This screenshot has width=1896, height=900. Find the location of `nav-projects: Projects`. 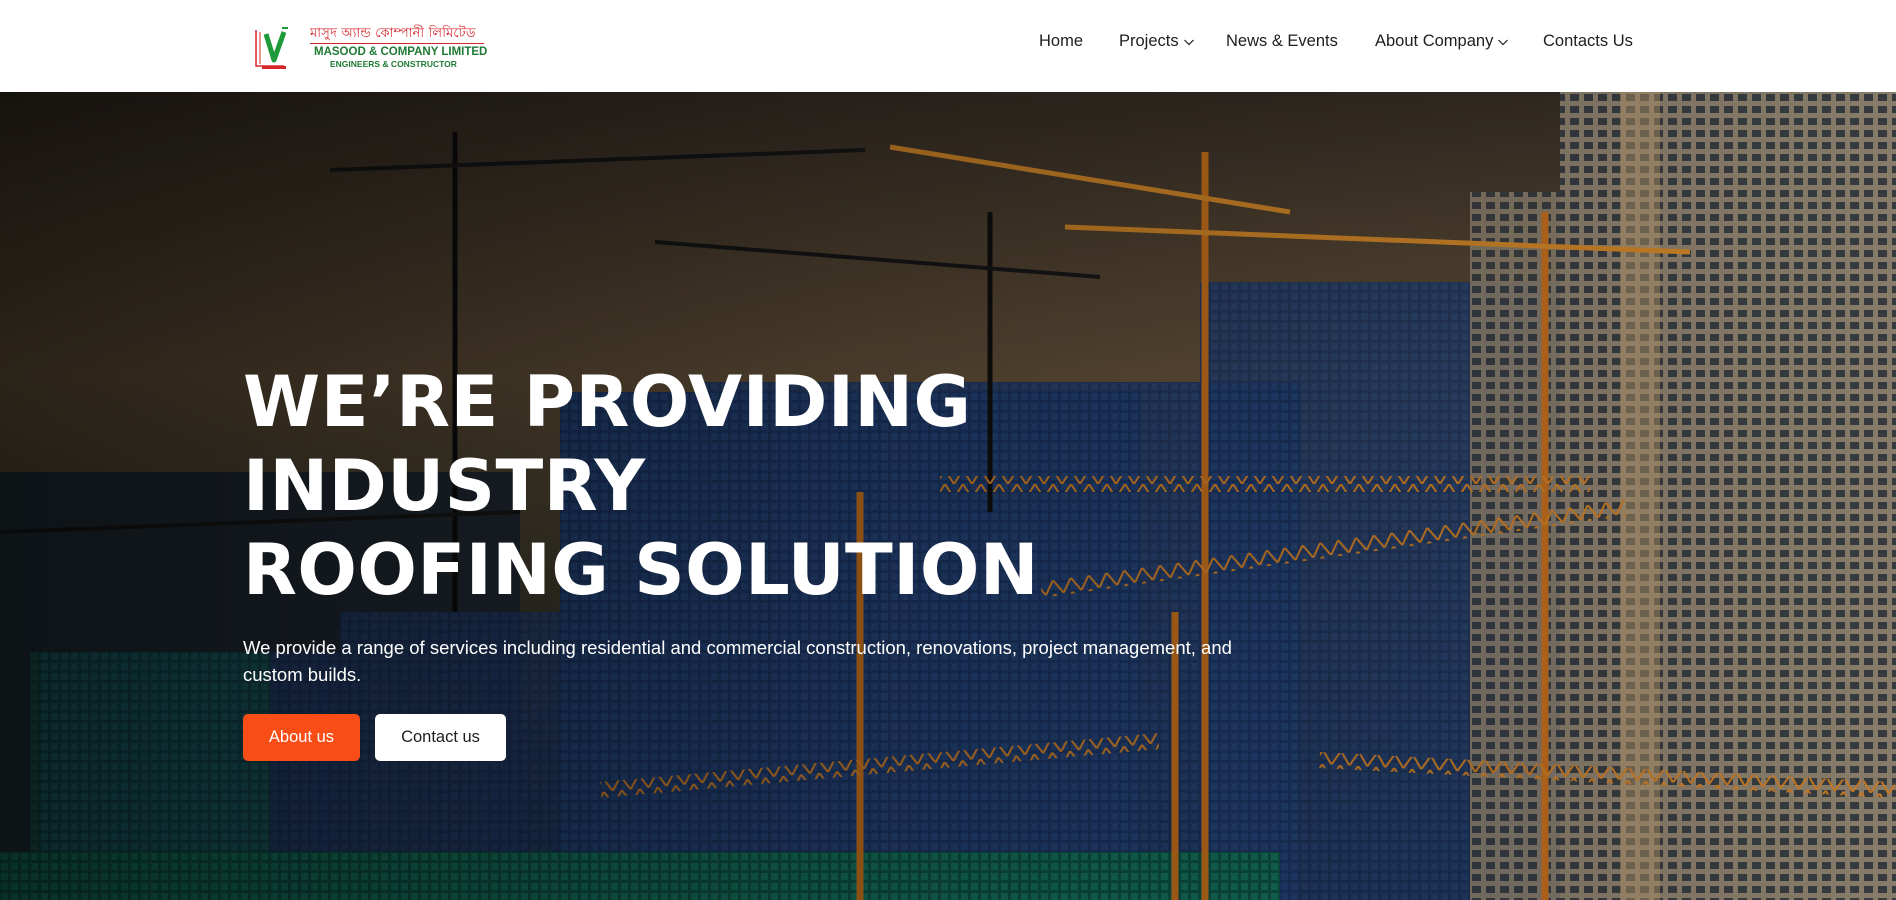

nav-projects: Projects is located at coordinates (1157, 41).